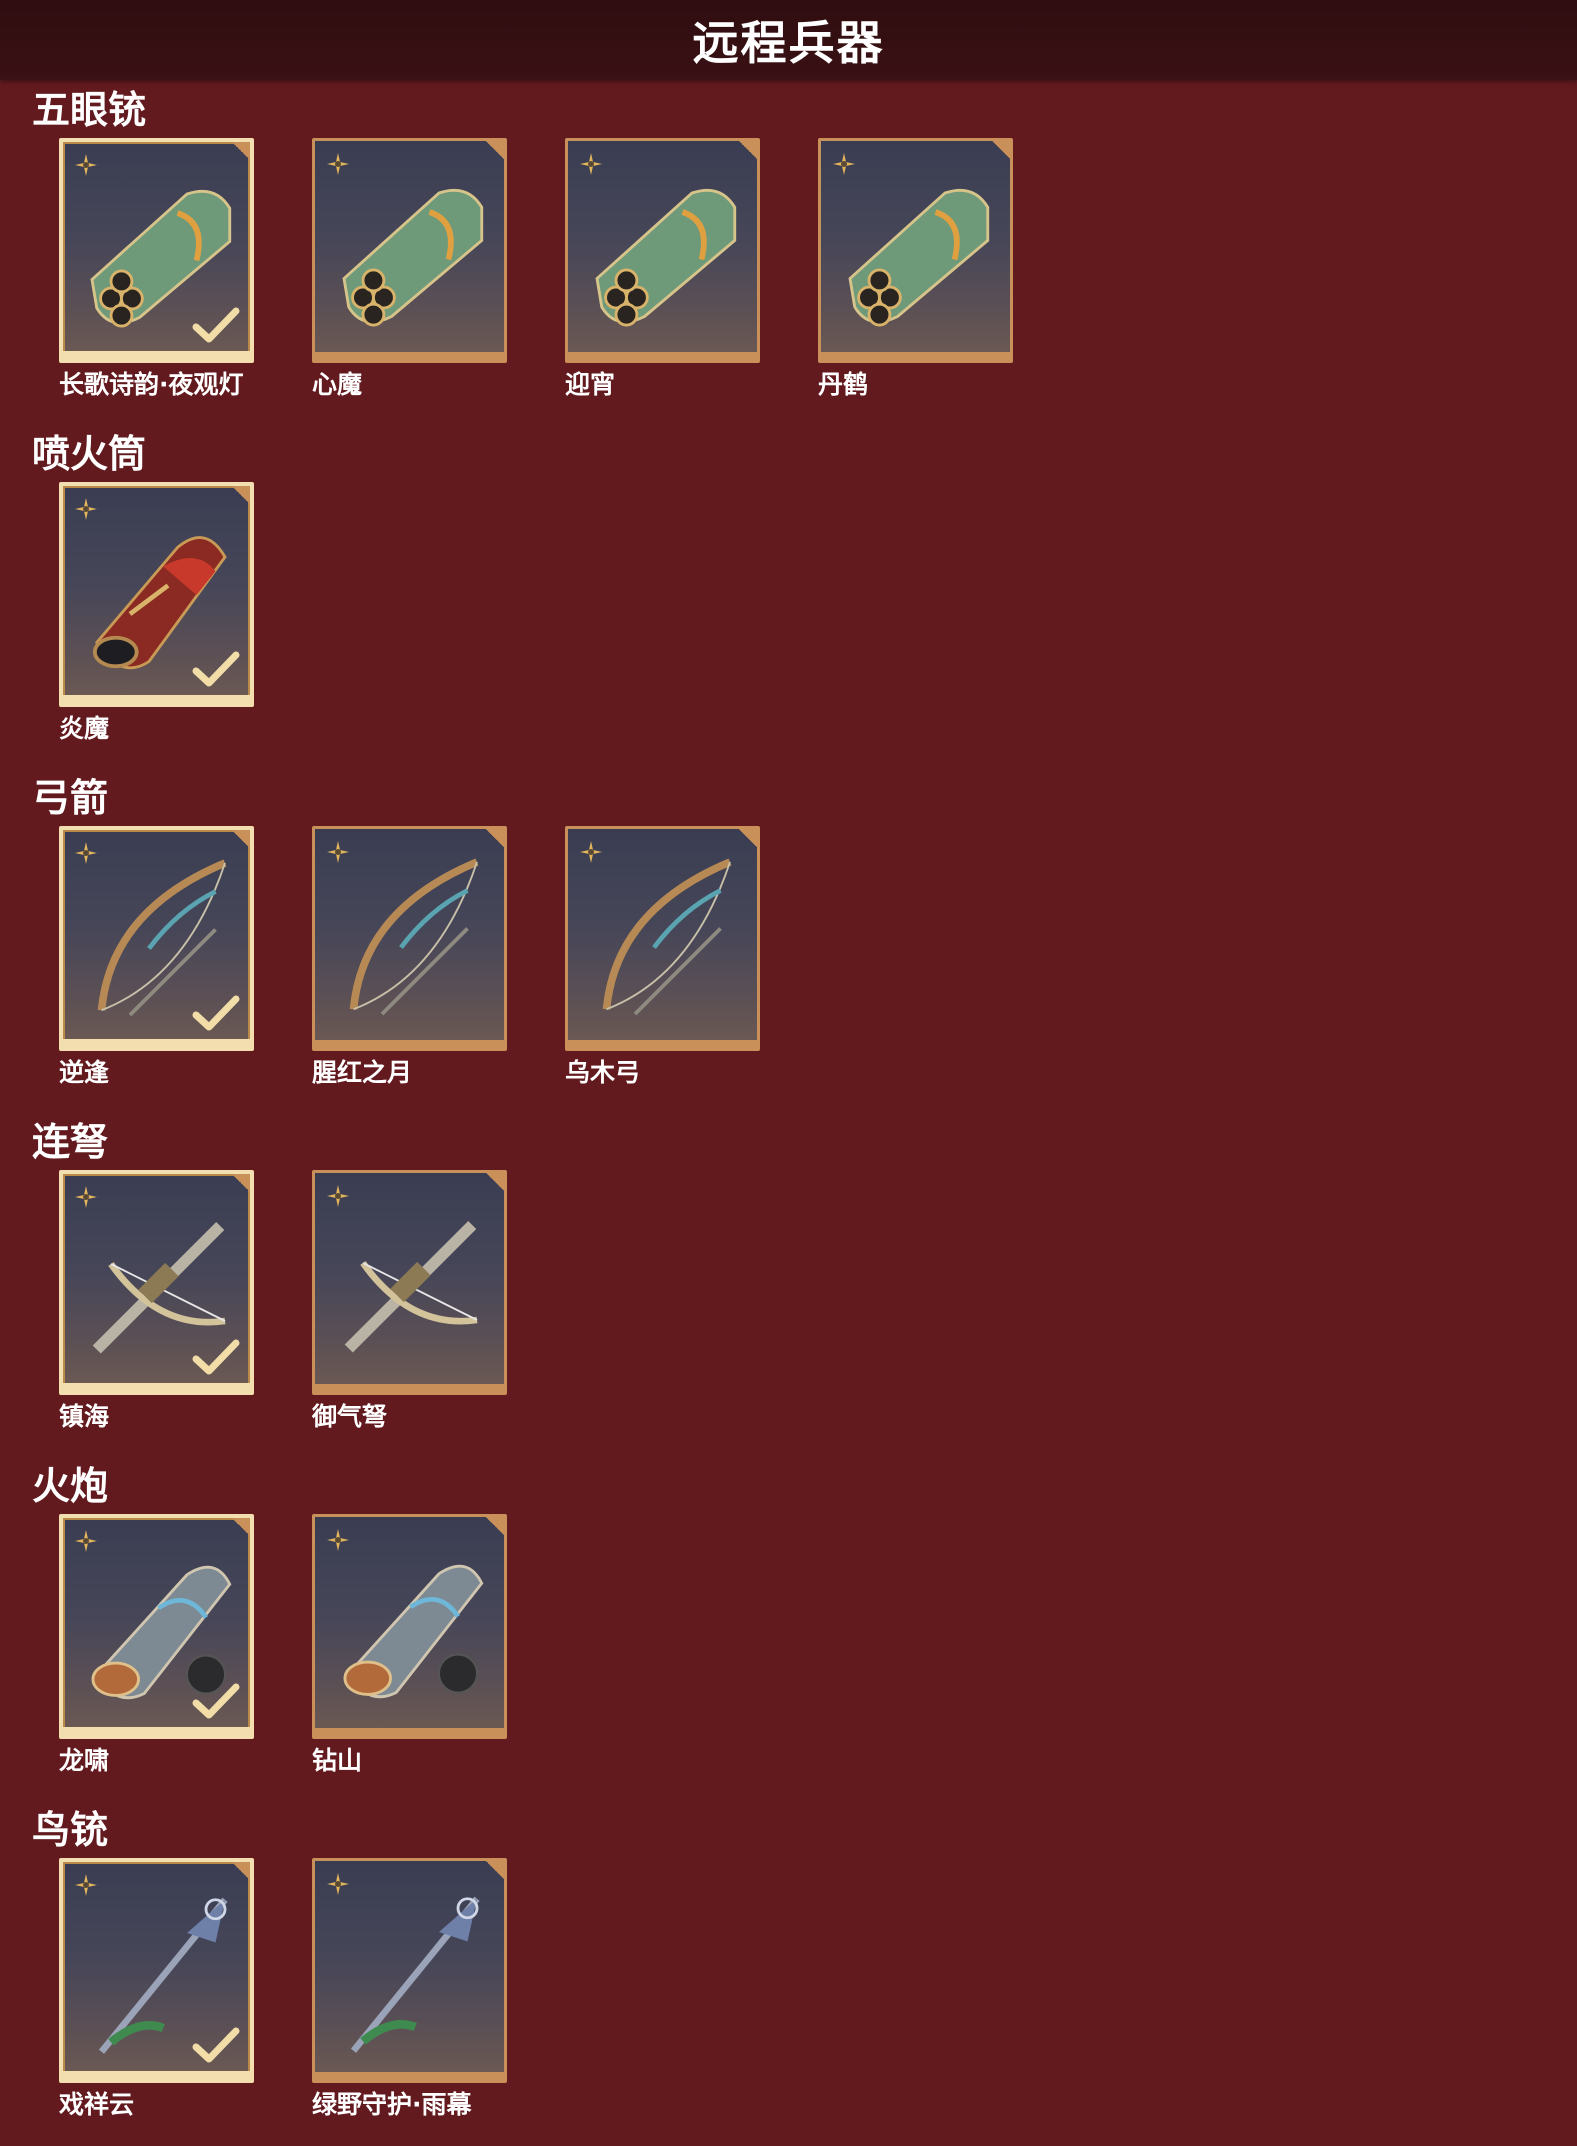  What do you see at coordinates (84, 1072) in the screenshot?
I see `weapon-name: 逆逢` at bounding box center [84, 1072].